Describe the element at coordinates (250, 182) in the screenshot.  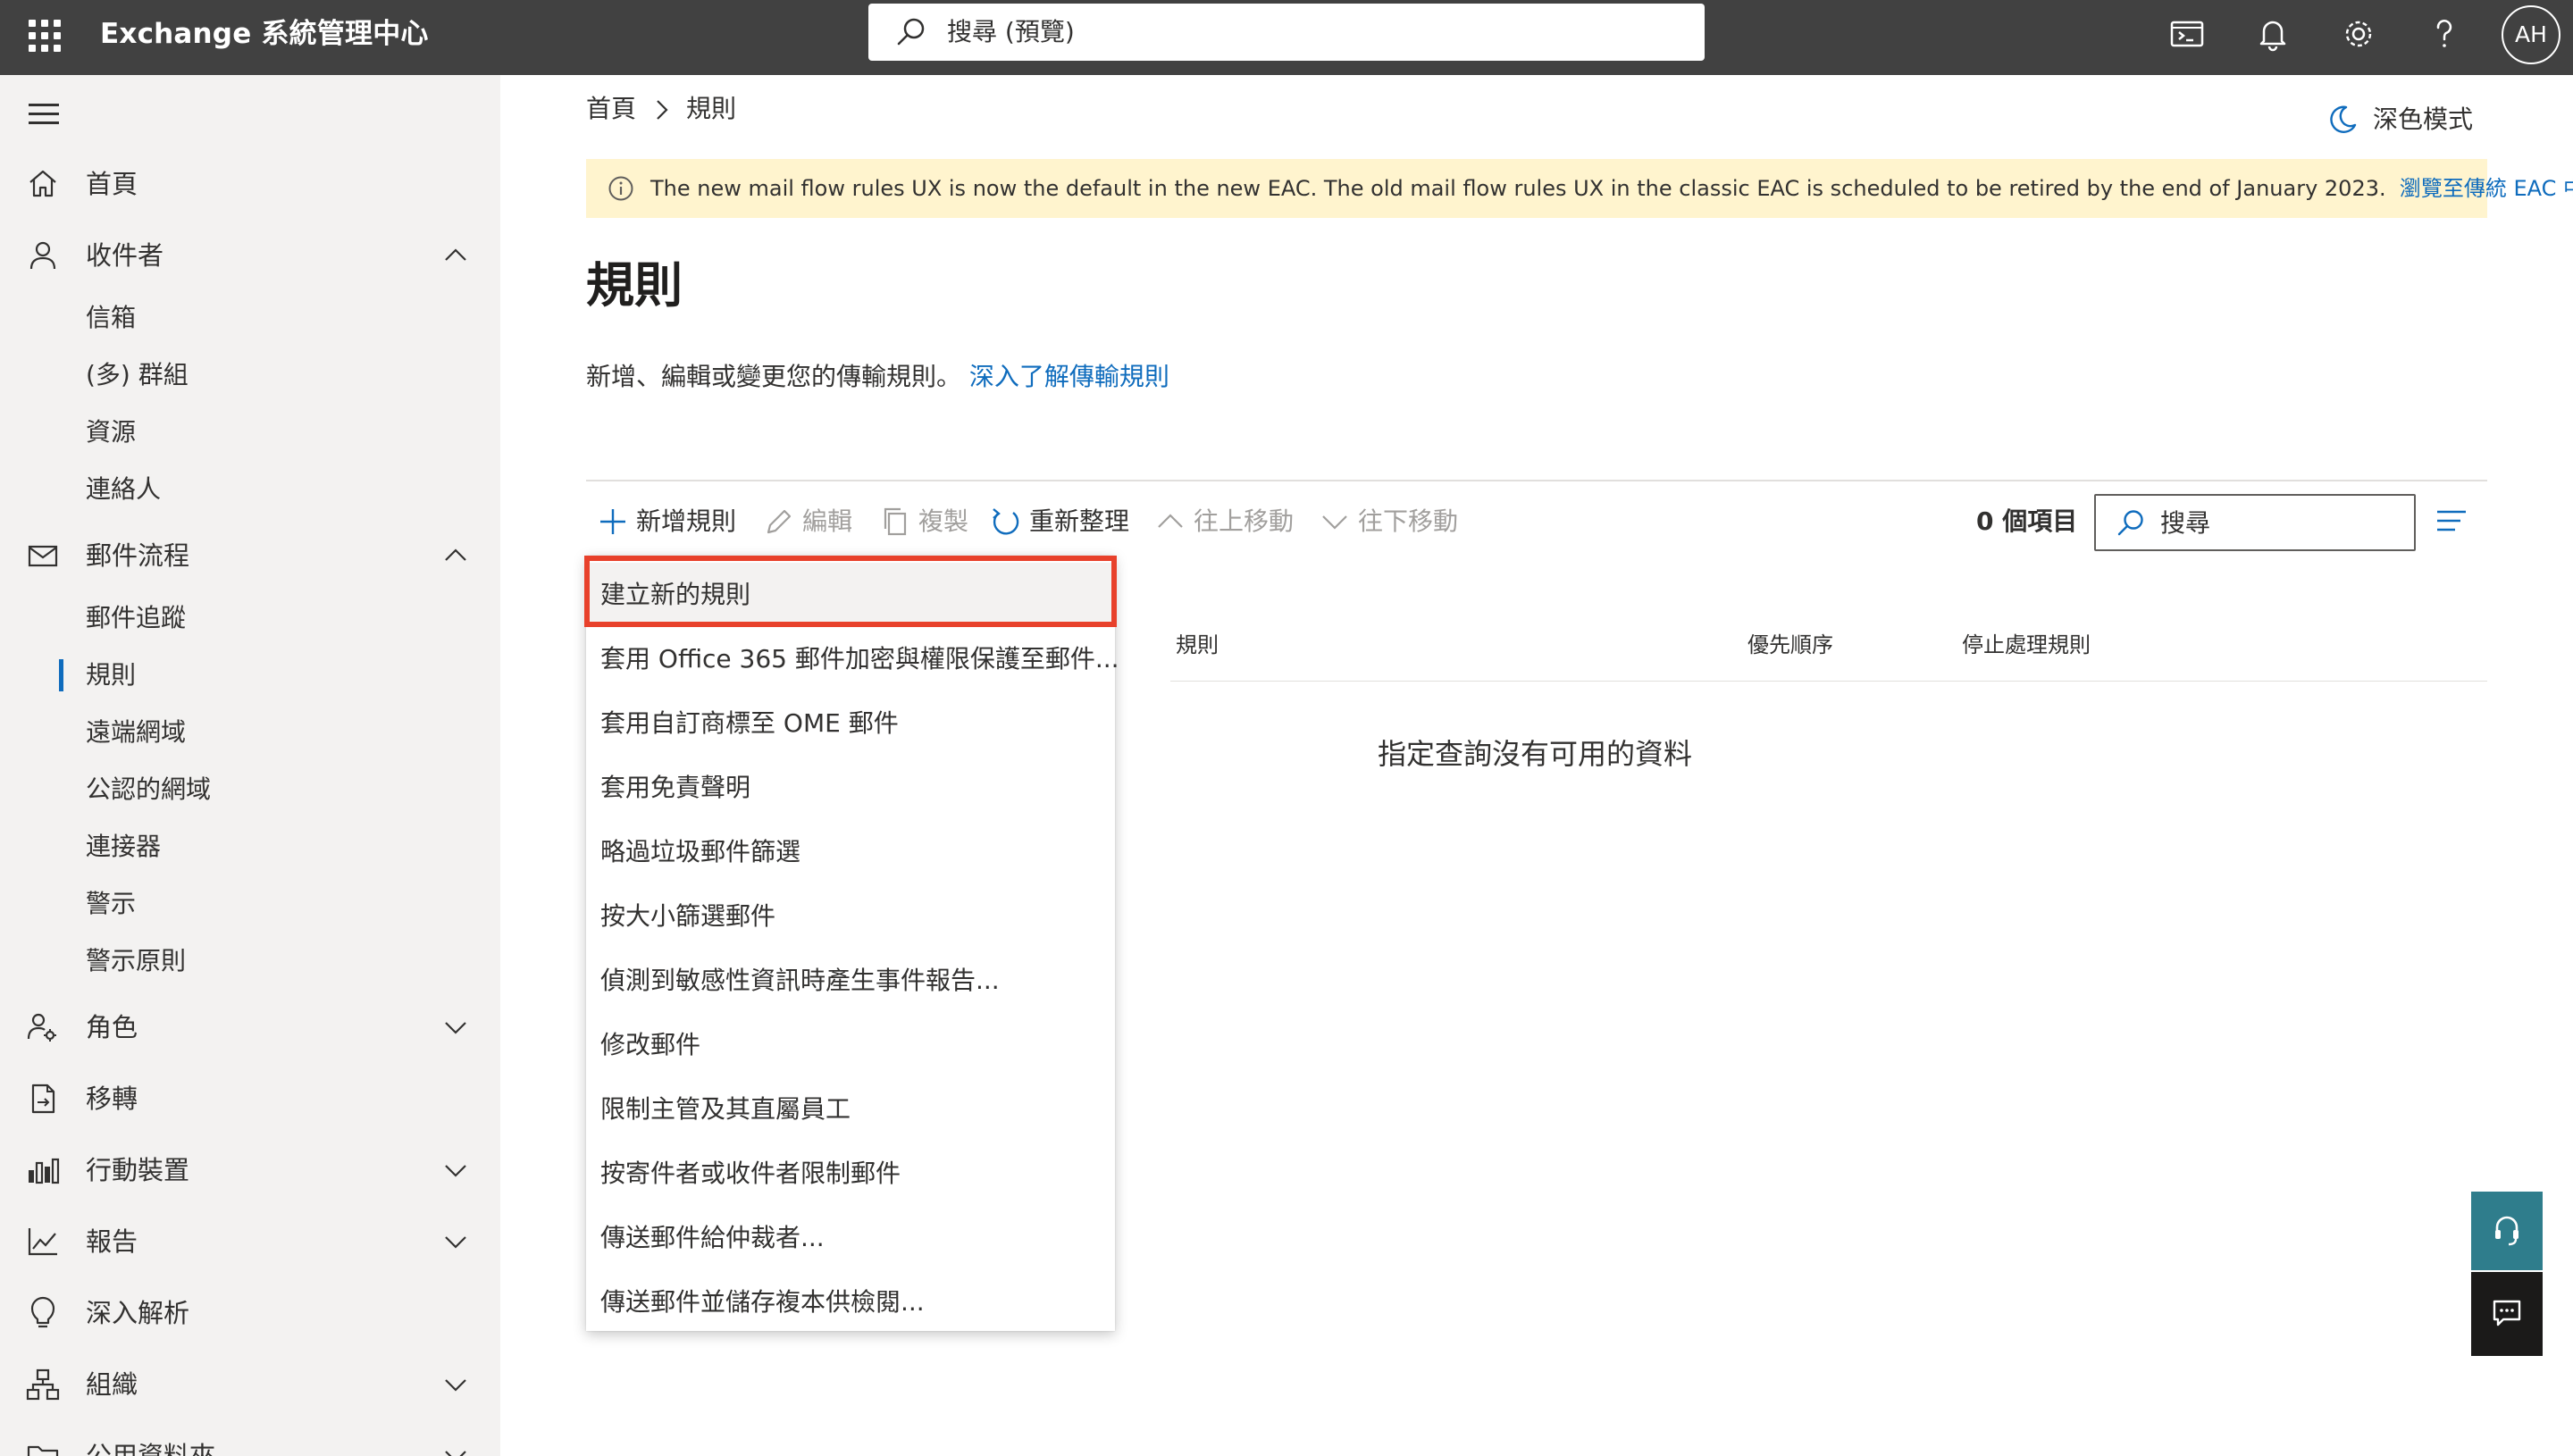
I see `sidebar-item-home: 首頁` at that location.